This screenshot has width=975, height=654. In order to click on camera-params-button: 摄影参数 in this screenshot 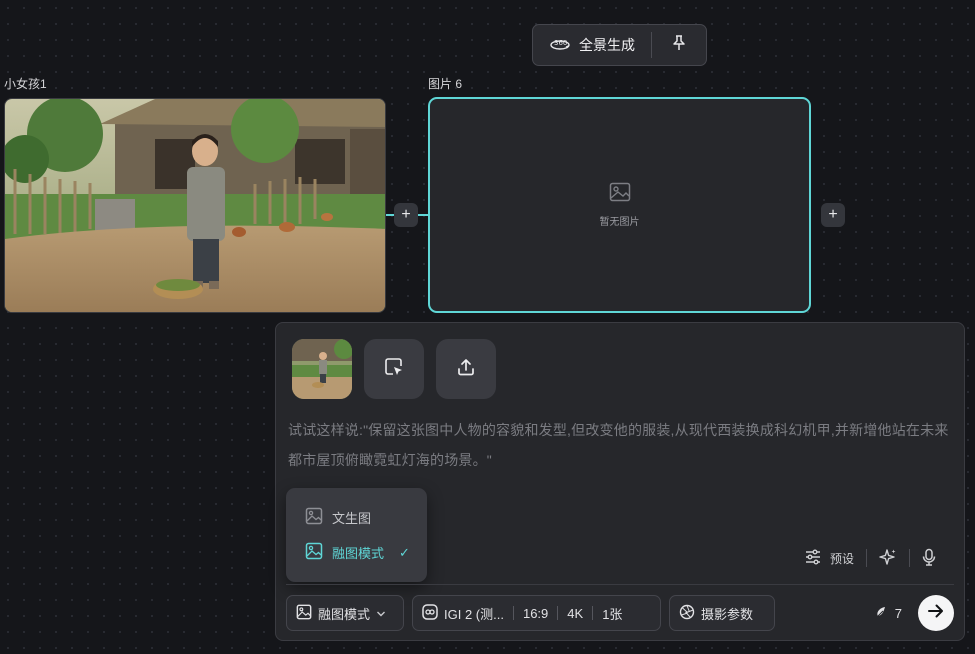, I will do `click(722, 613)`.